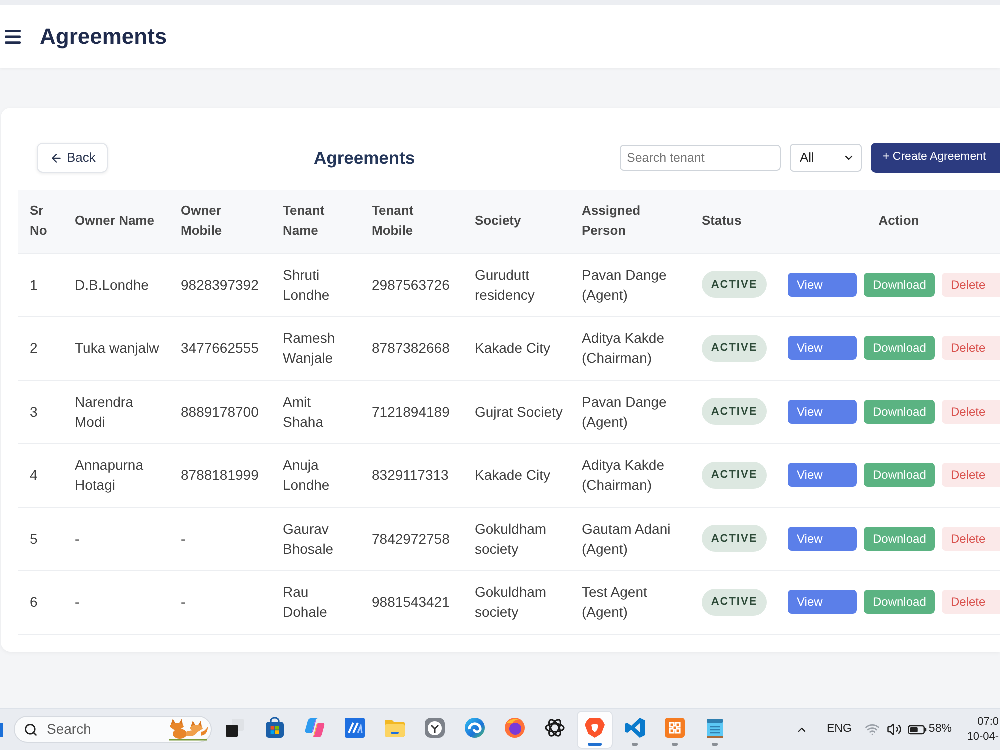 The width and height of the screenshot is (1000, 750). Describe the element at coordinates (894, 729) in the screenshot. I see `speaker-icon` at that location.